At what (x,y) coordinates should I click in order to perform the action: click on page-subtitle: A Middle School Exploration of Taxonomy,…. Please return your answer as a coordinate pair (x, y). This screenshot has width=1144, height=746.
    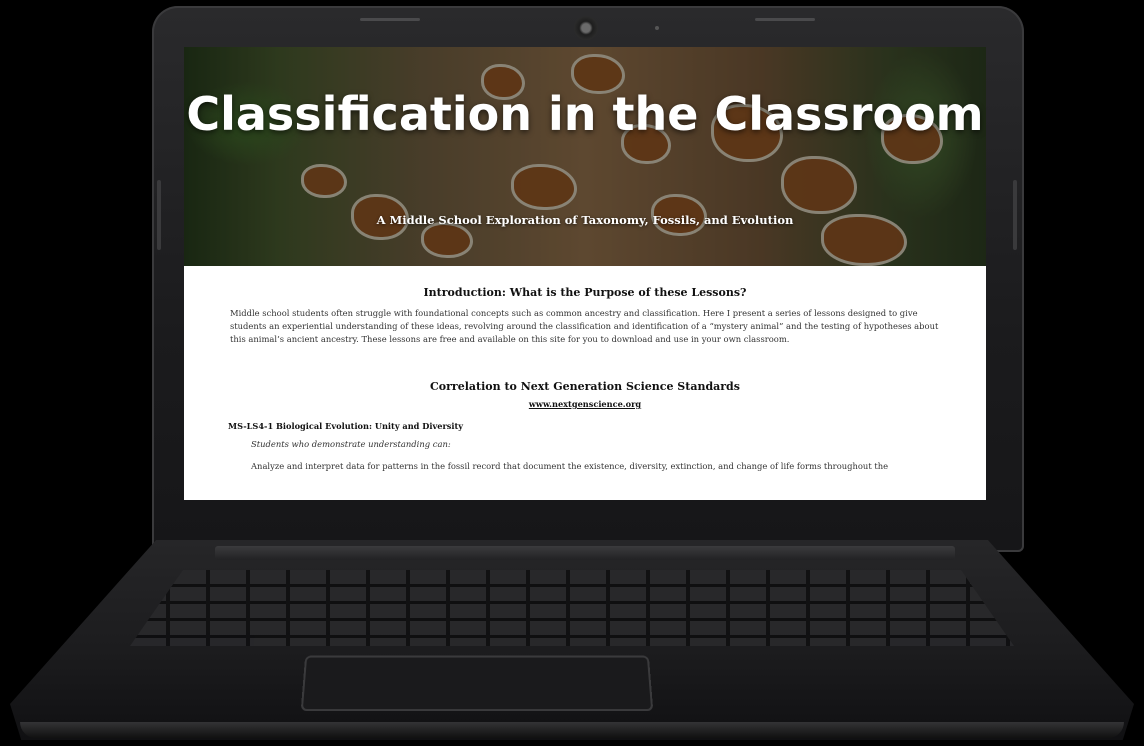
    Looking at the image, I should click on (585, 220).